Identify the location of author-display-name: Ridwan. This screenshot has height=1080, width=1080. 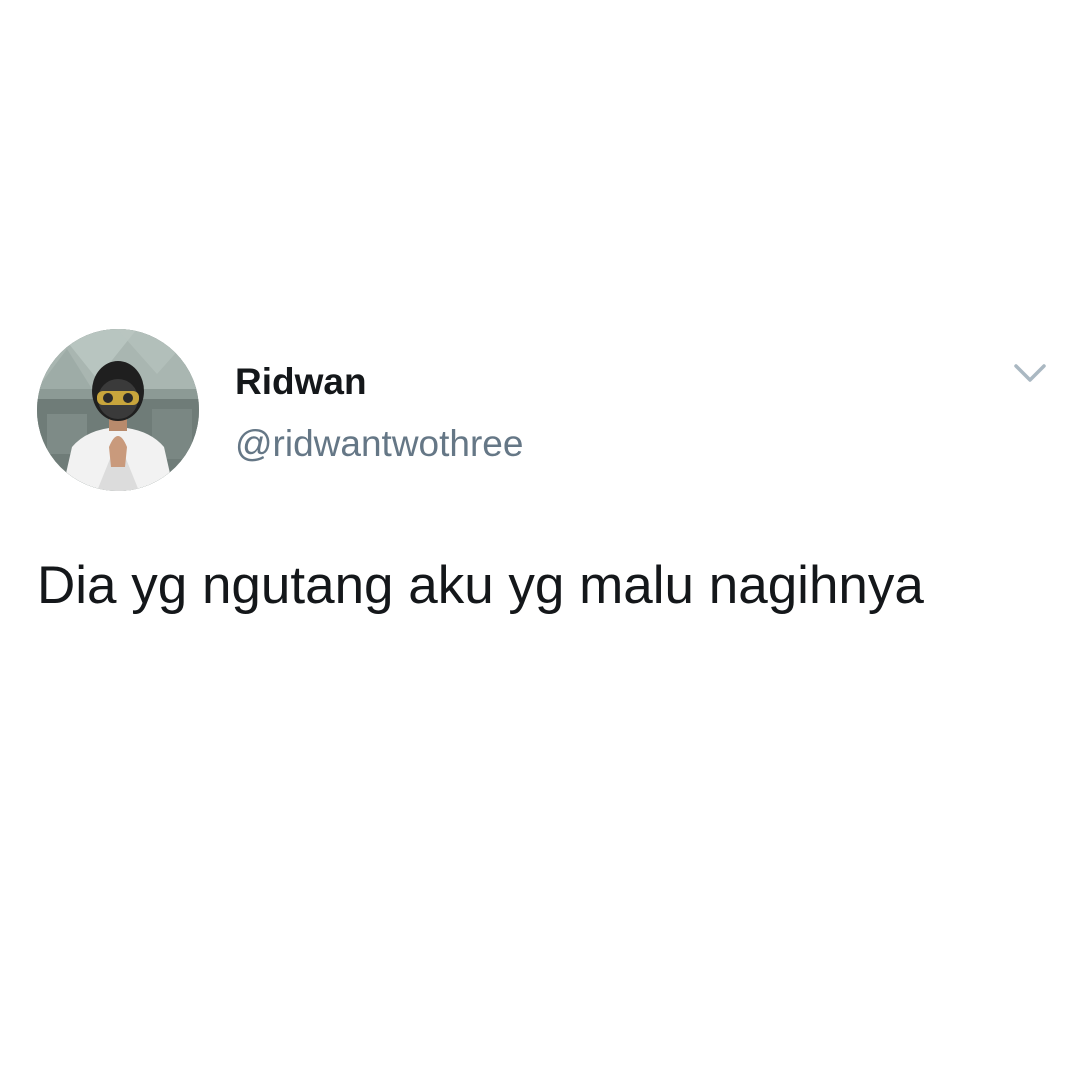
(301, 382).